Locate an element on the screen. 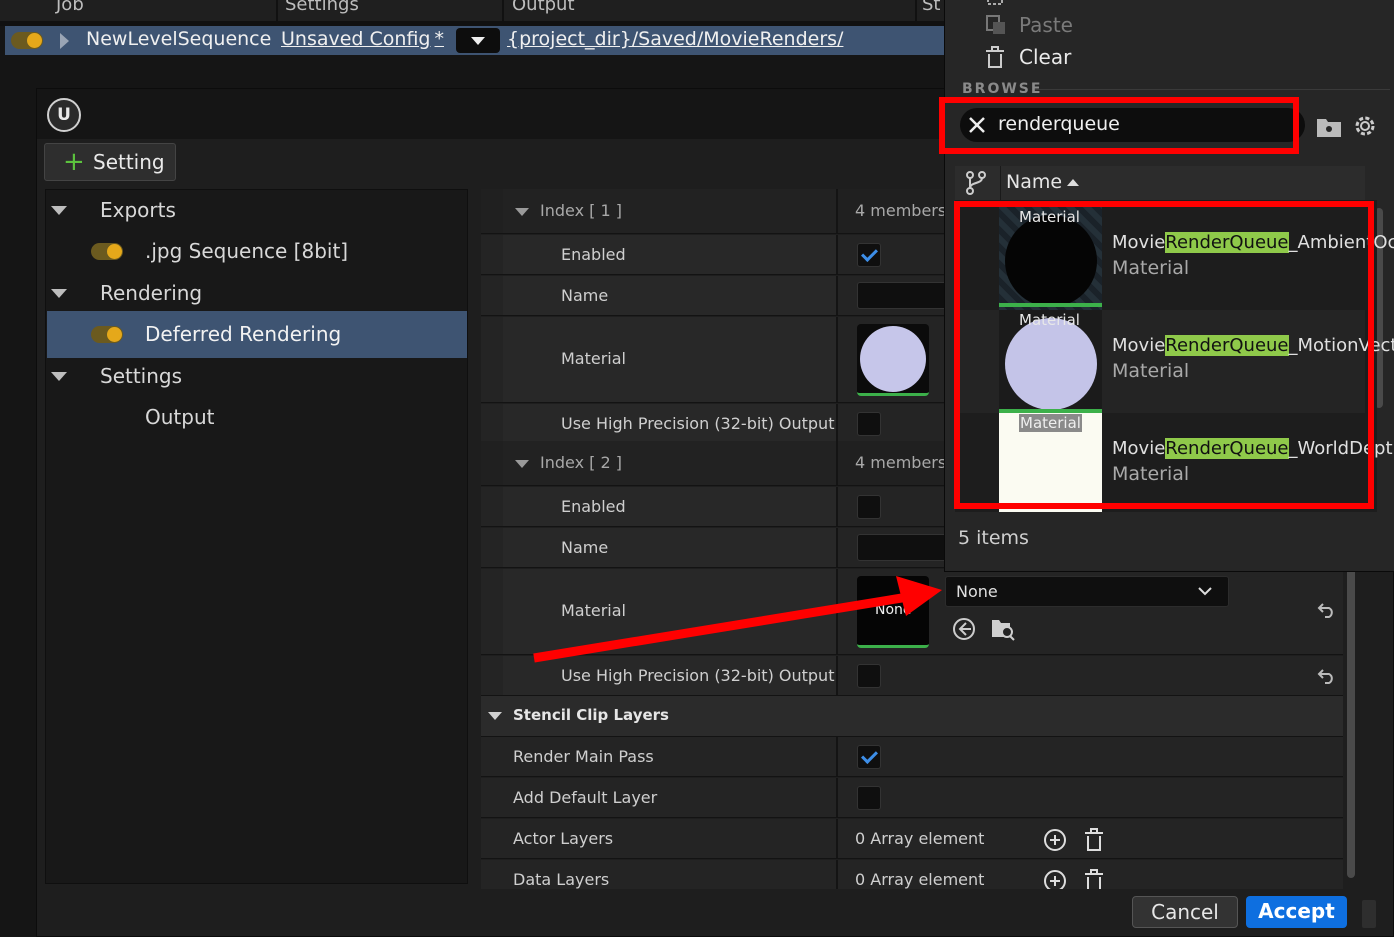  column-job: Job is located at coordinates (70, 7).